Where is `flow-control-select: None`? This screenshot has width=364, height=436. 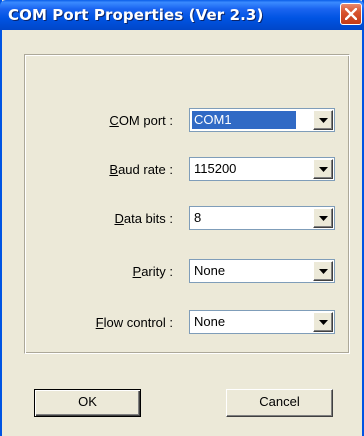 flow-control-select: None is located at coordinates (262, 322).